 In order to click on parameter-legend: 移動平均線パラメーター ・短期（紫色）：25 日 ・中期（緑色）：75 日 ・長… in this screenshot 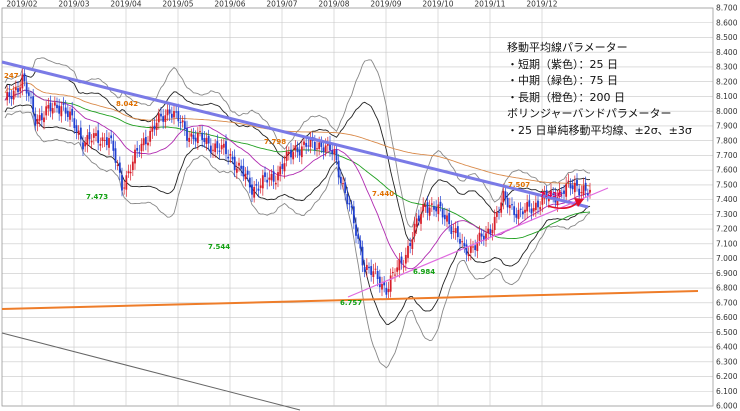, I will do `click(599, 90)`.